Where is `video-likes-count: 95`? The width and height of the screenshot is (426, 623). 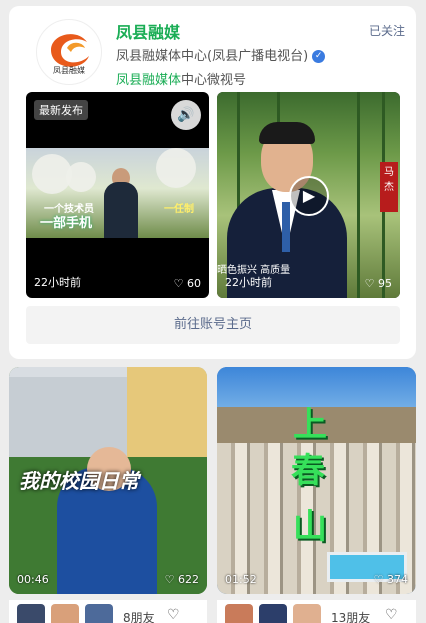
video-likes-count: 95 is located at coordinates (385, 283).